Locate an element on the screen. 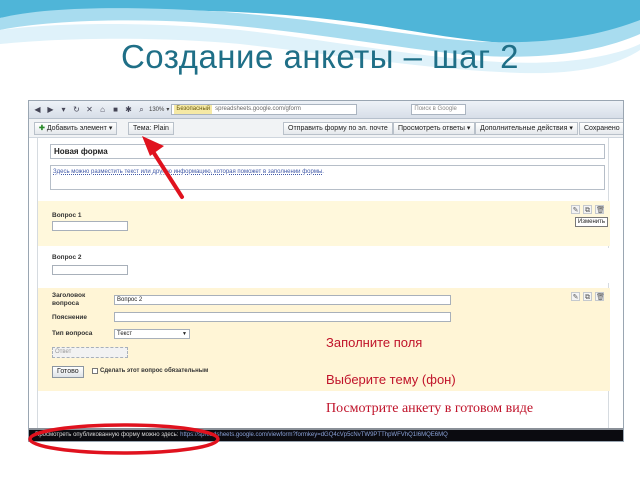 The height and width of the screenshot is (480, 640). question-hint-label: Пояснение is located at coordinates (70, 317).